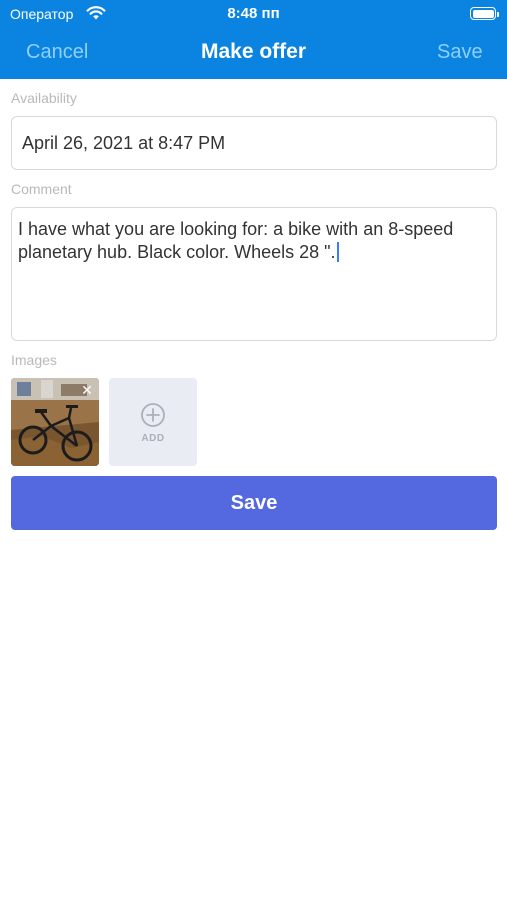  I want to click on nav-save-button: Save, so click(460, 52).